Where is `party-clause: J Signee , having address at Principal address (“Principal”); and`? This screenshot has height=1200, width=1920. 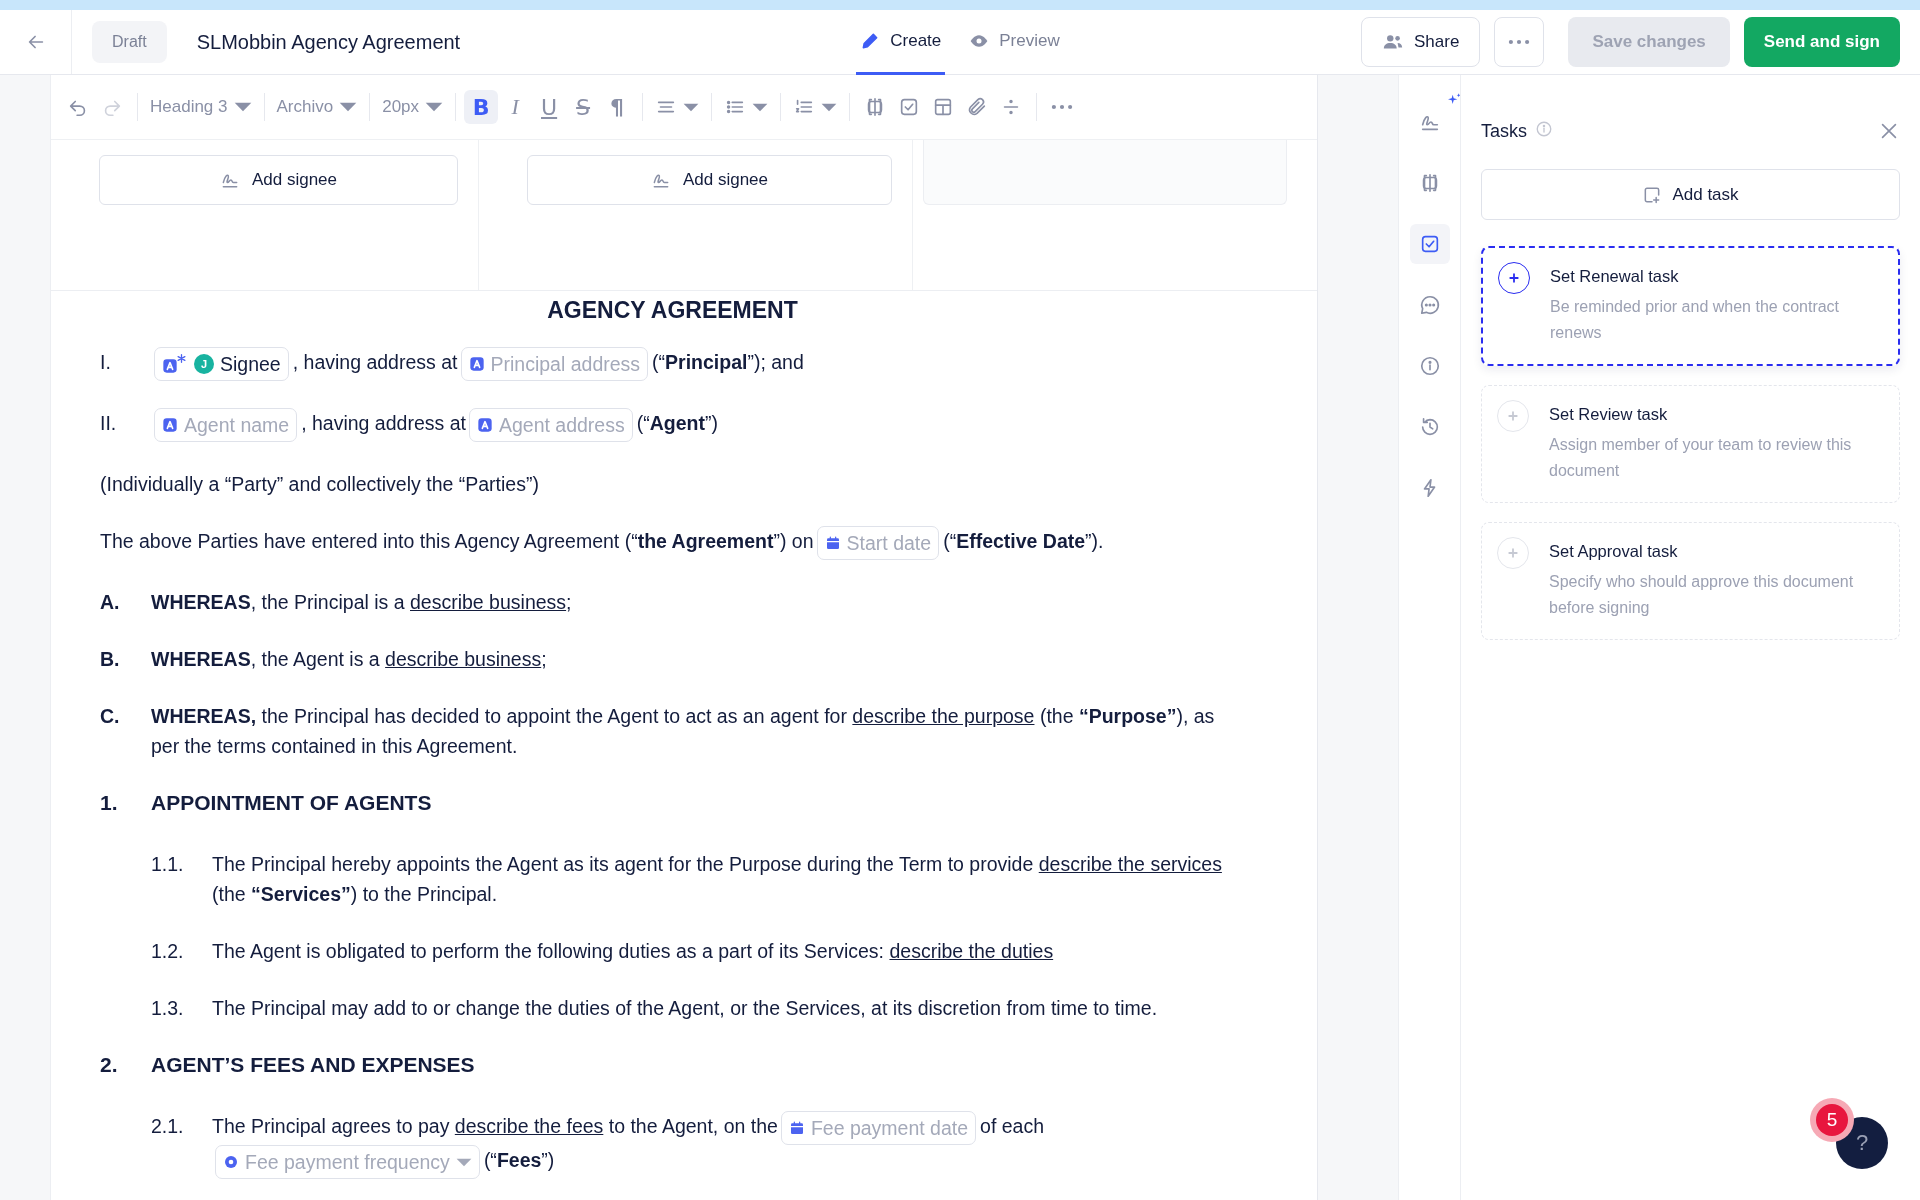 party-clause: J Signee , having address at Principal address (“Principal”); and is located at coordinates (698, 364).